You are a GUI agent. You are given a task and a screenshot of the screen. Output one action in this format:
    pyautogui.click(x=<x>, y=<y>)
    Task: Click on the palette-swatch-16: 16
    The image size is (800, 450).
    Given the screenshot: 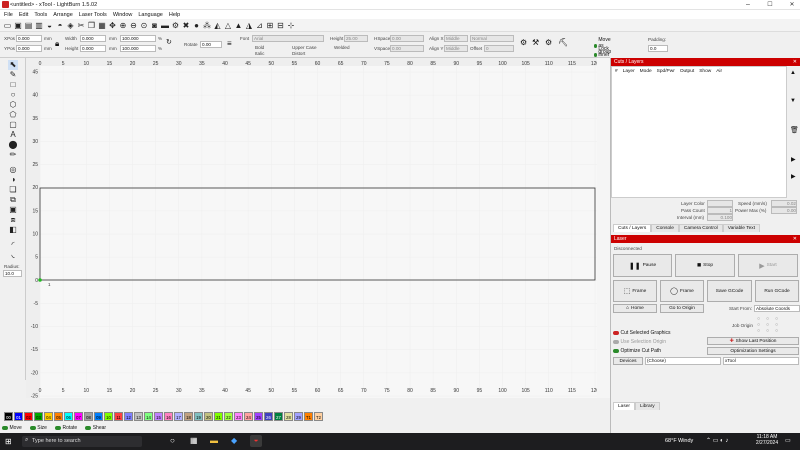 What is the action you would take?
    pyautogui.click(x=168, y=416)
    